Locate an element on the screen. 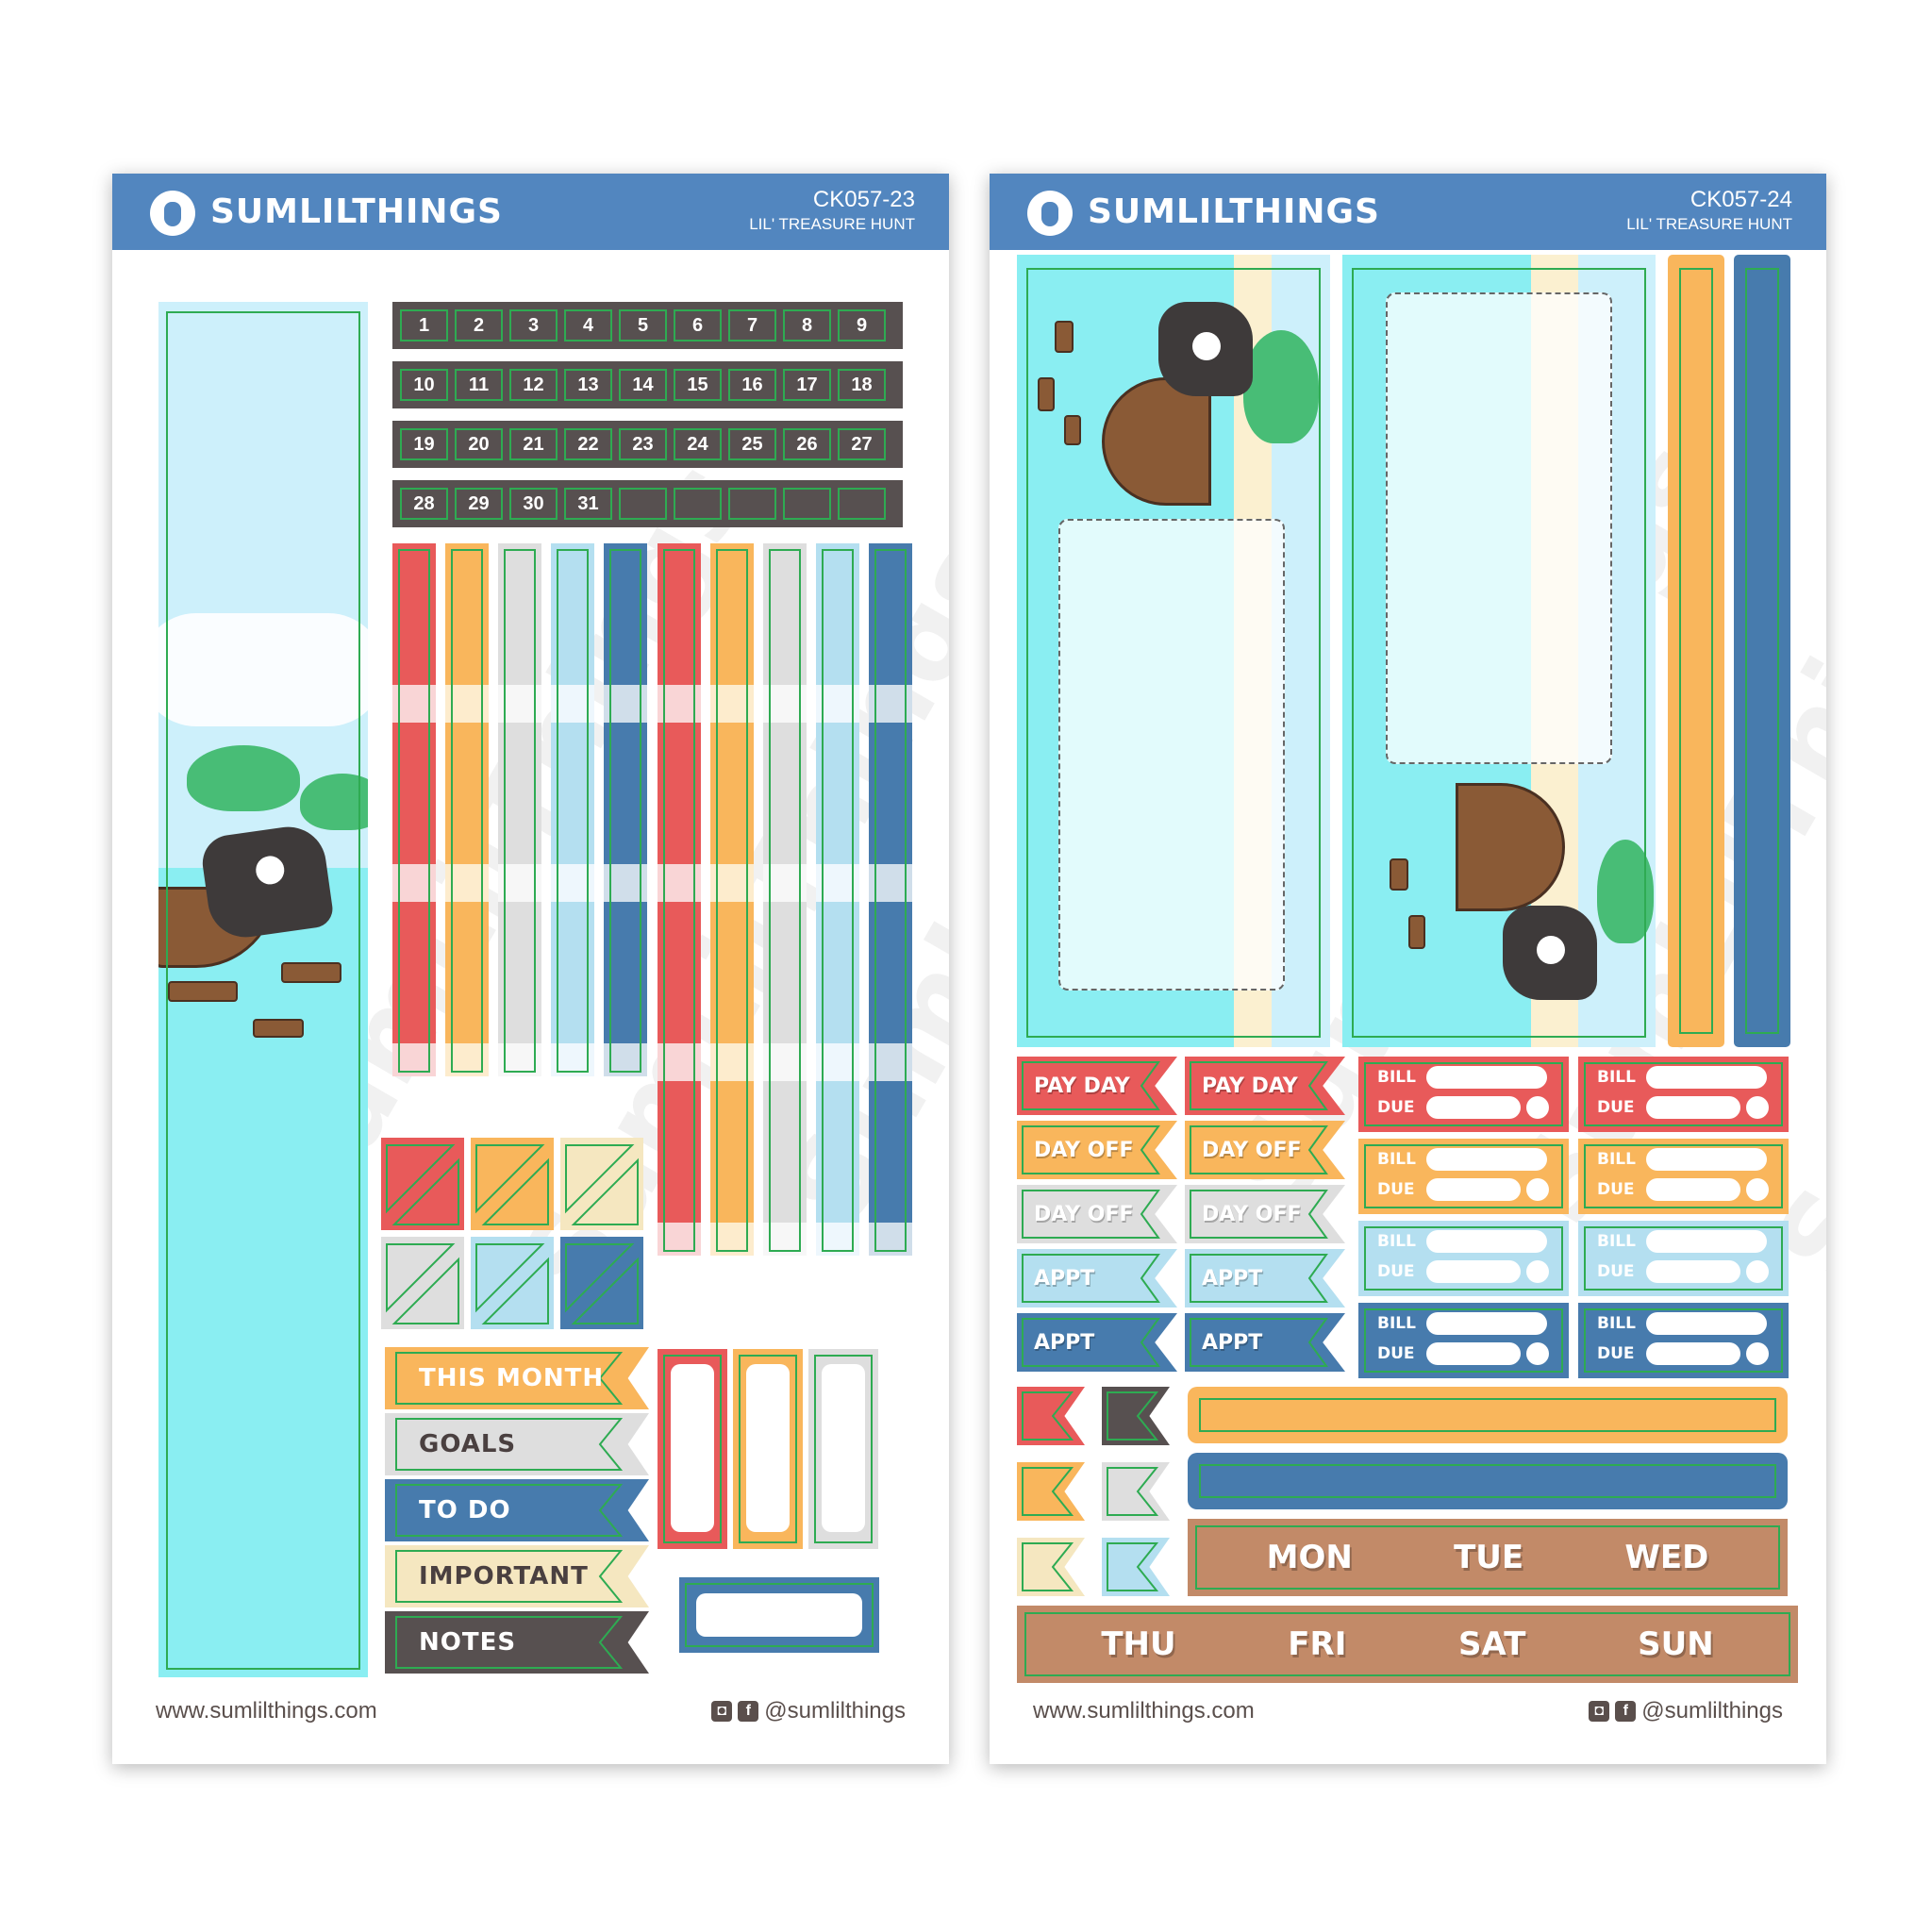  orange-bar is located at coordinates (1488, 1415).